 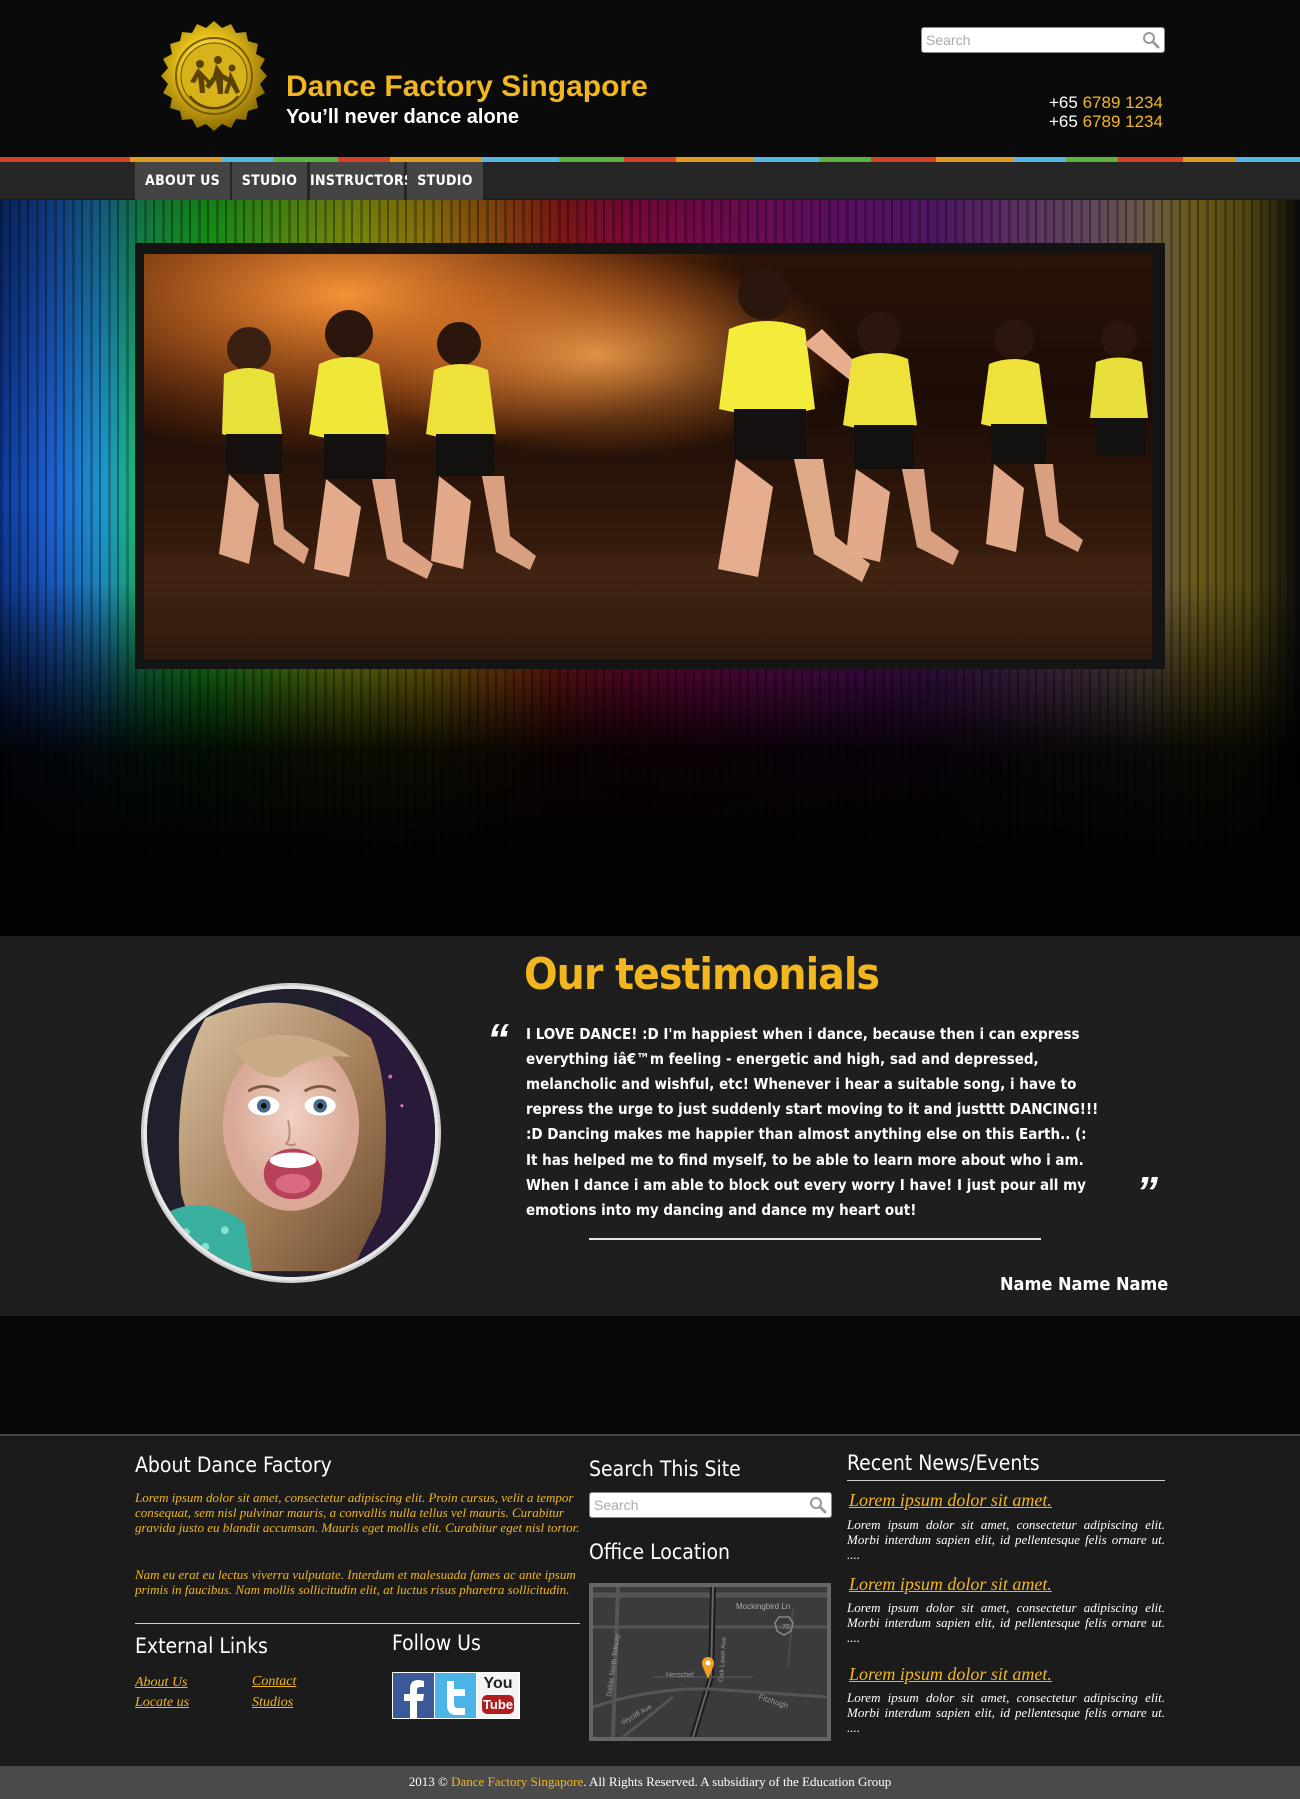 What do you see at coordinates (162, 1703) in the screenshot?
I see `link-locate-us: Locate us` at bounding box center [162, 1703].